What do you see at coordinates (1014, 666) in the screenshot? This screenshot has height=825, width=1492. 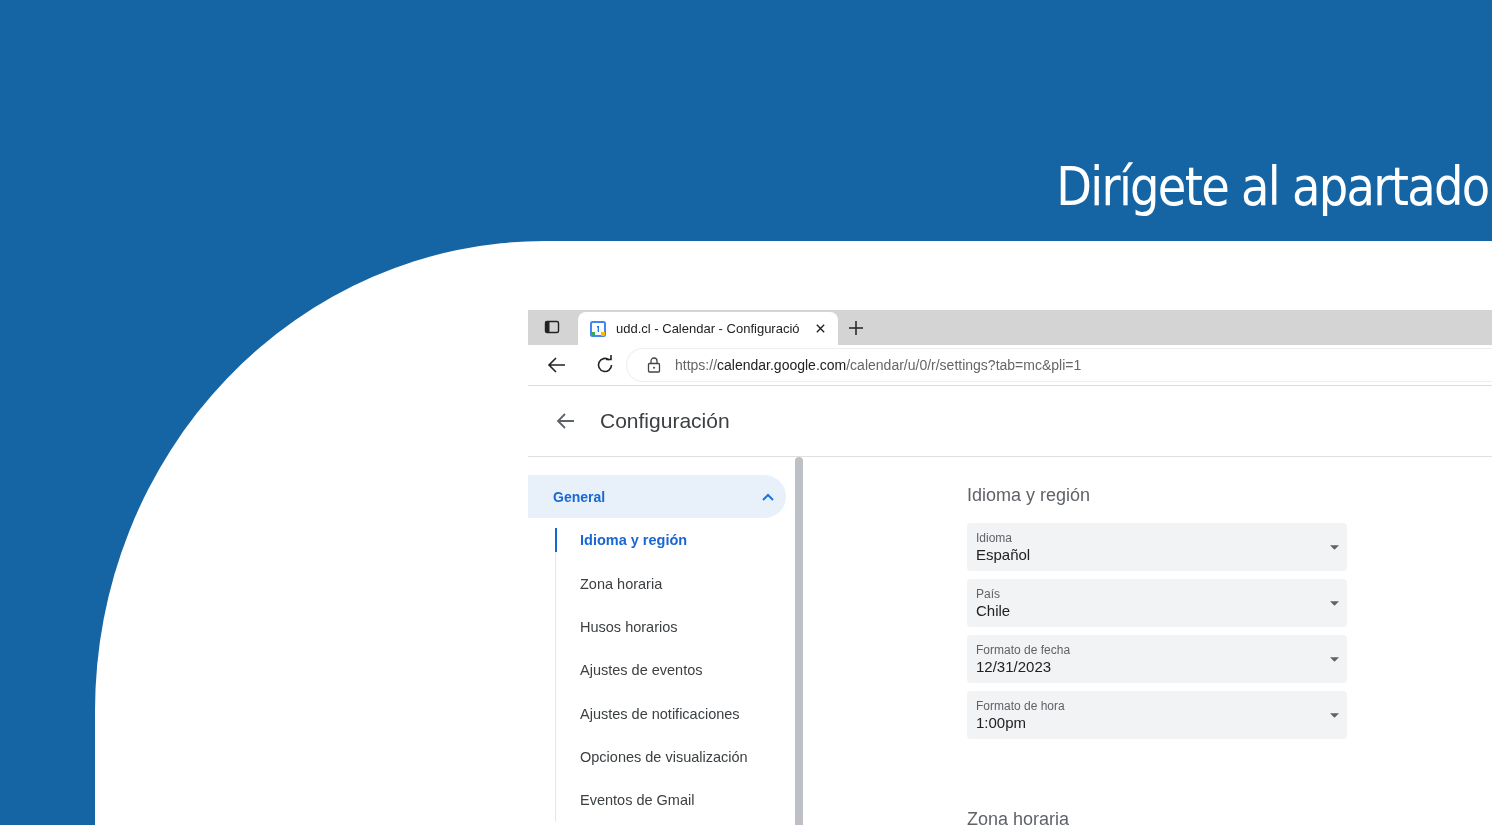 I see `field-value: 12/31/2023` at bounding box center [1014, 666].